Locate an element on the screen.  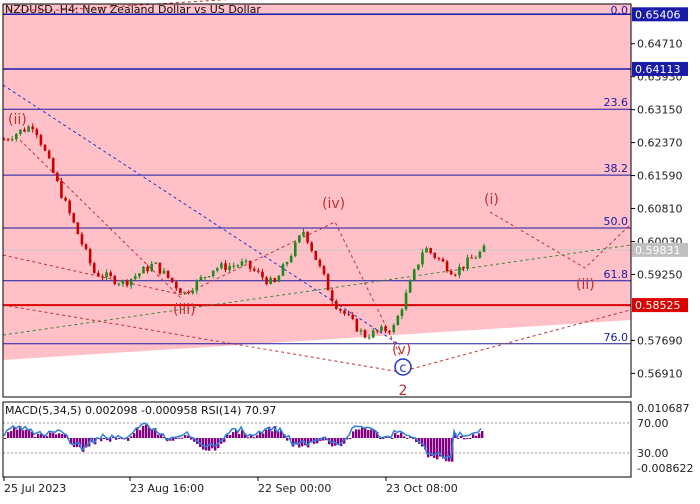
price-level-label: 0.65406 is located at coordinates (658, 14).